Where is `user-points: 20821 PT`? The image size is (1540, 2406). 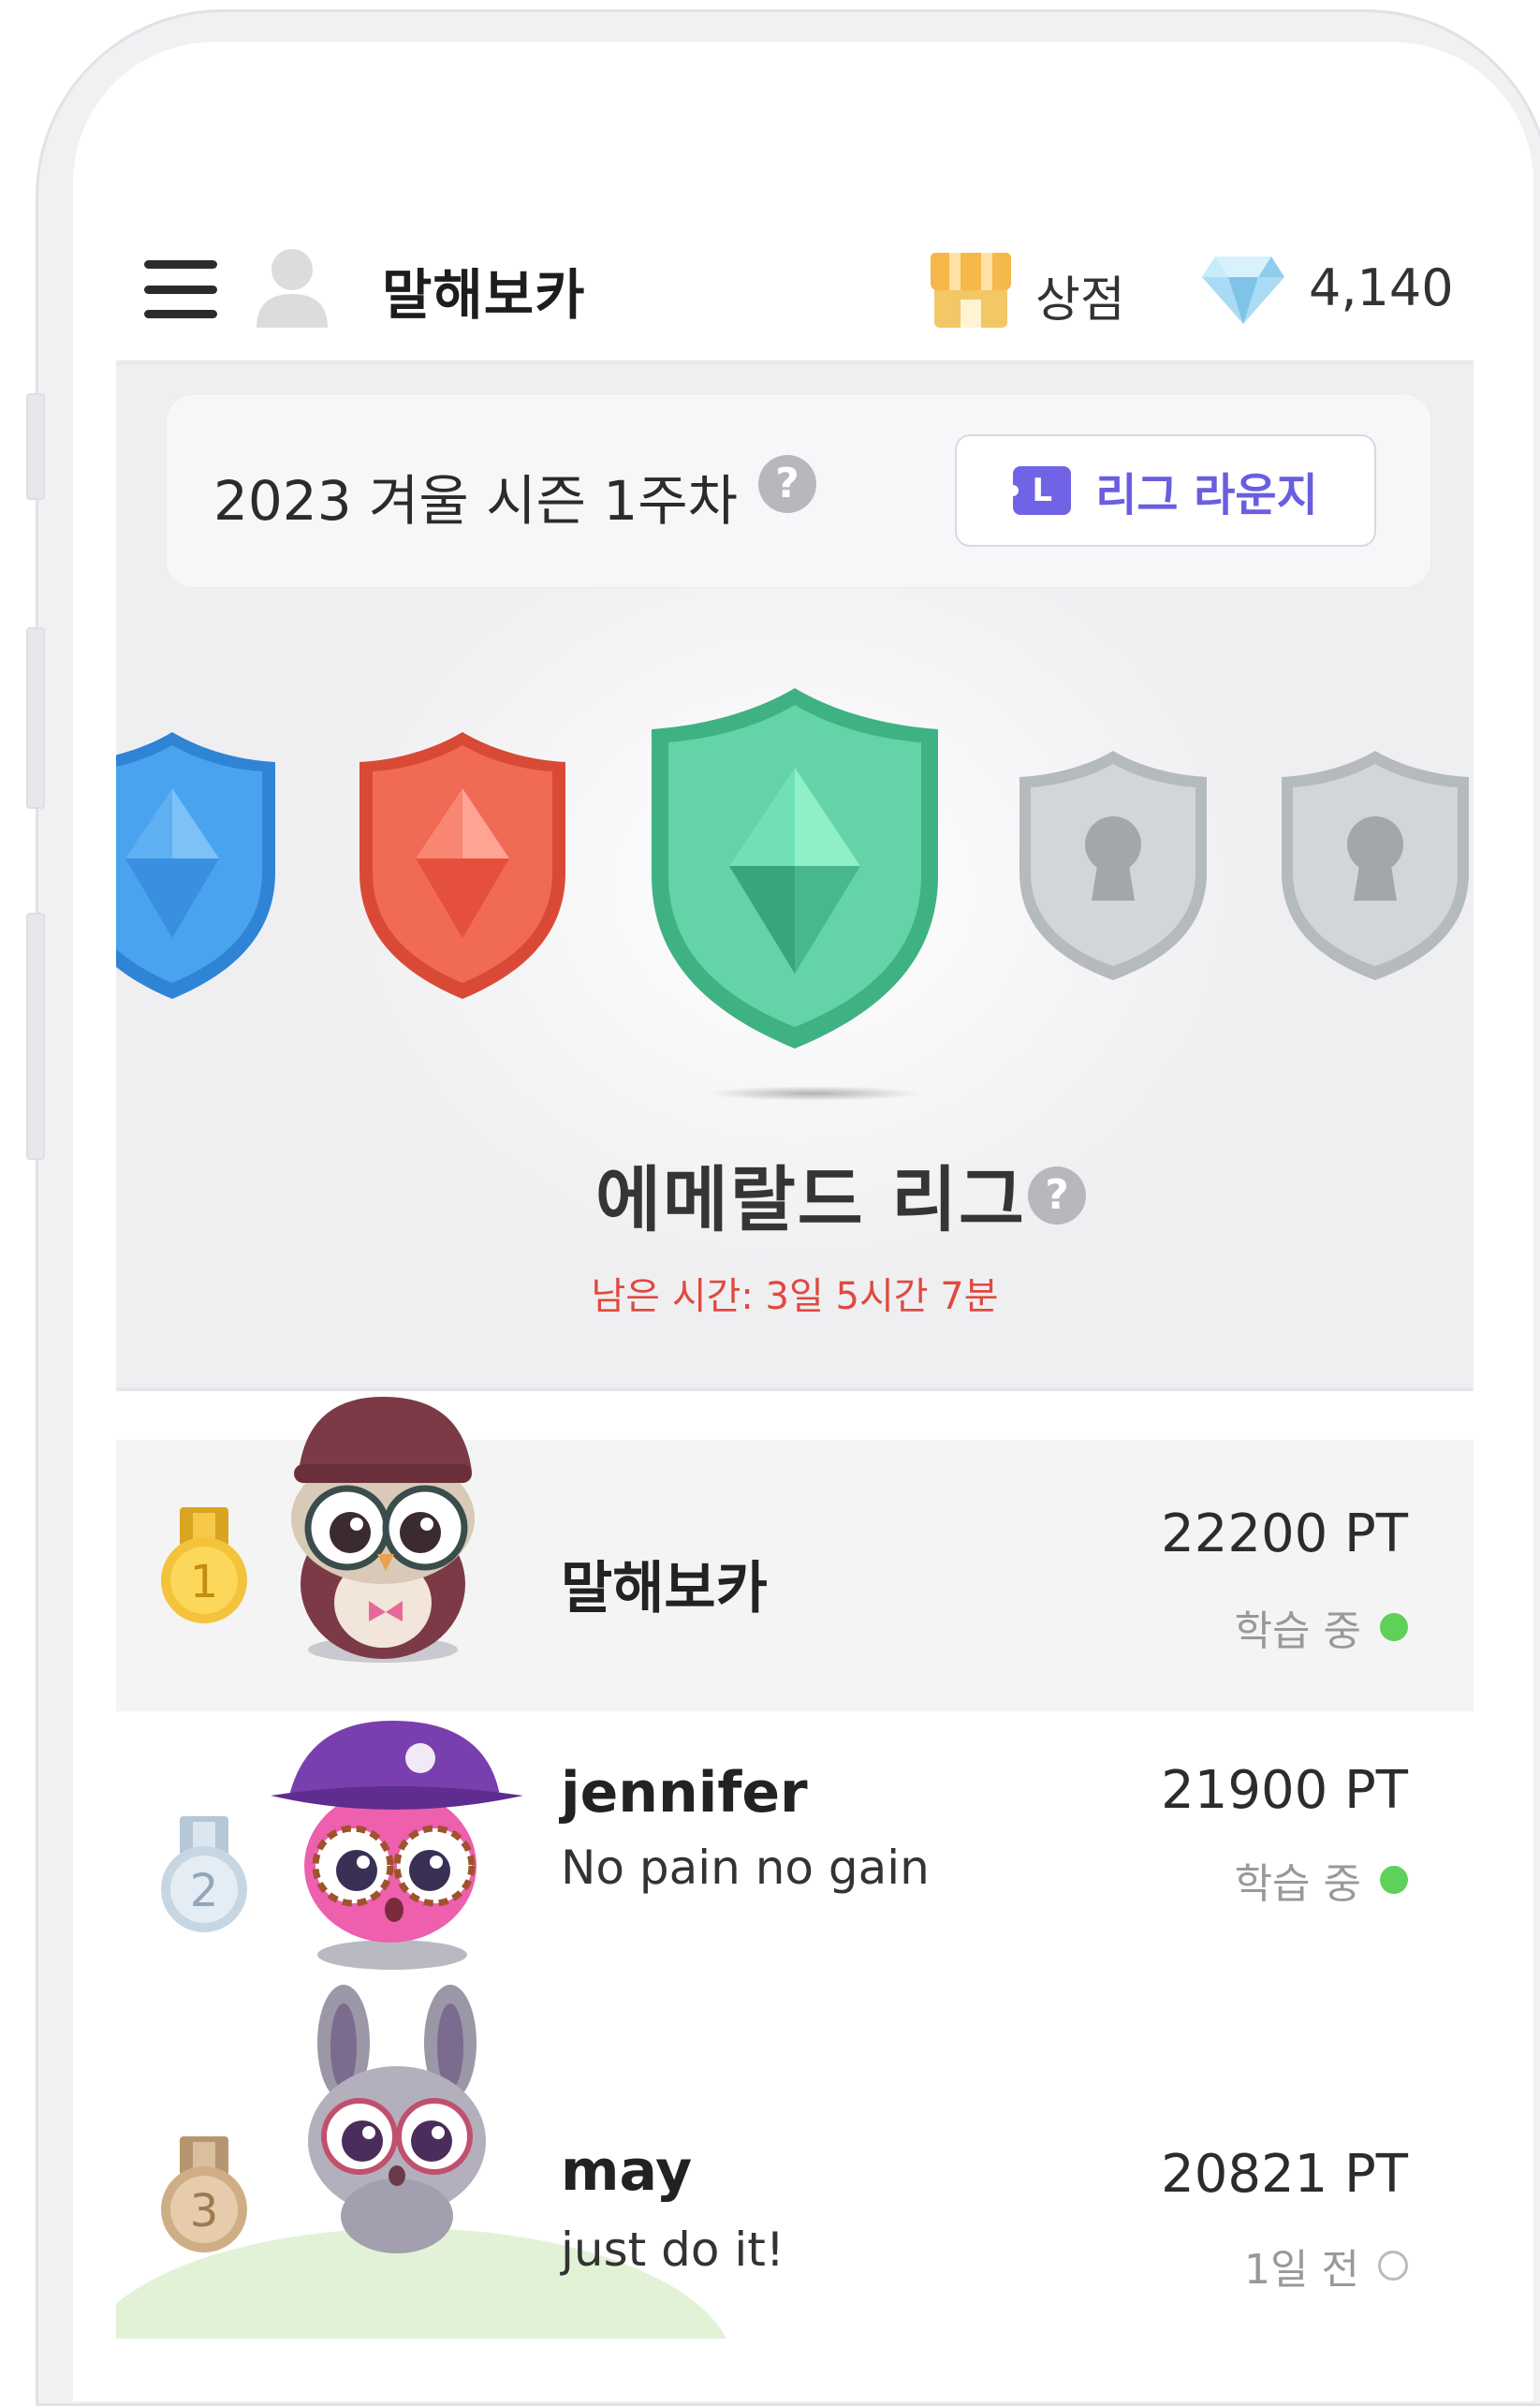
user-points: 20821 PT is located at coordinates (1284, 2175).